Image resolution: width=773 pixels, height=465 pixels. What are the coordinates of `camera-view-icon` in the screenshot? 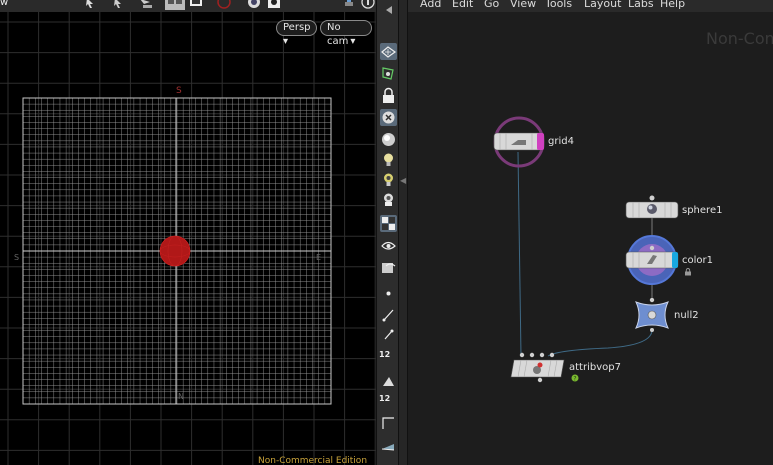 It's located at (388, 245).